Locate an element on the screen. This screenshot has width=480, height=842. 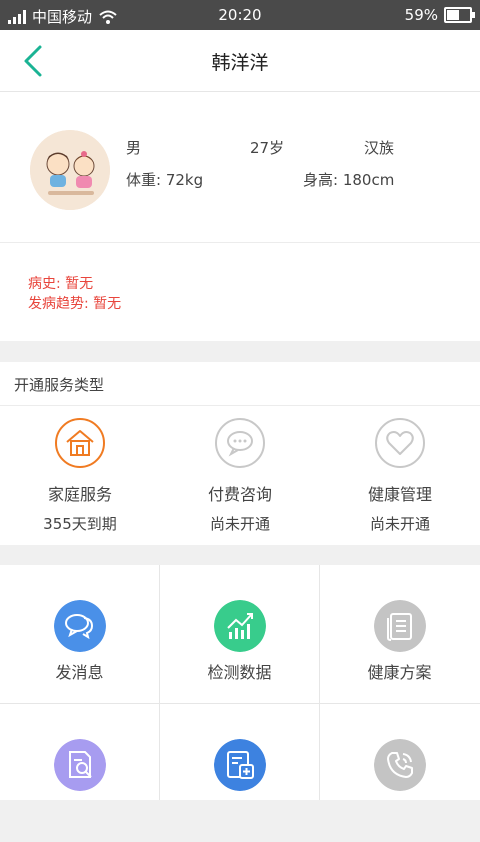
home-icon is located at coordinates (80, 443).